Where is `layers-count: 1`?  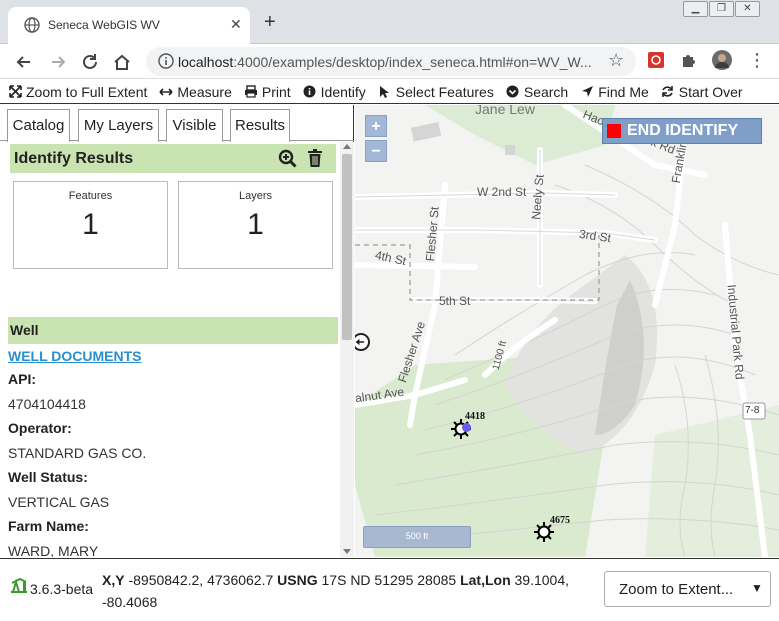
layers-count: 1 is located at coordinates (255, 224).